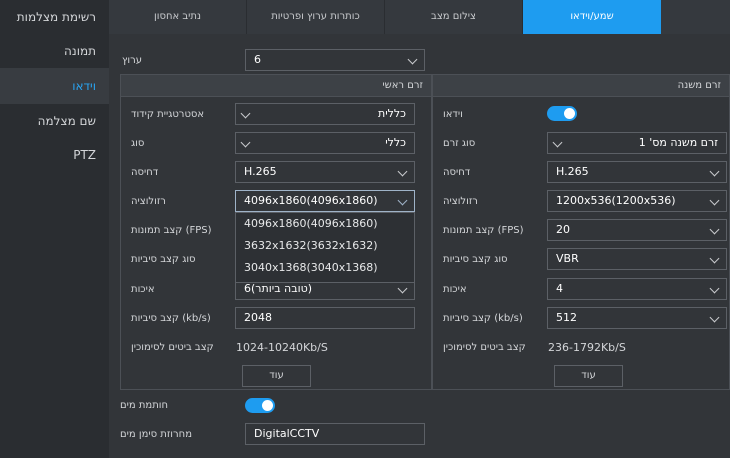 The height and width of the screenshot is (458, 730). Describe the element at coordinates (54, 86) in the screenshot. I see `sidebar-item-video: וידאו` at that location.